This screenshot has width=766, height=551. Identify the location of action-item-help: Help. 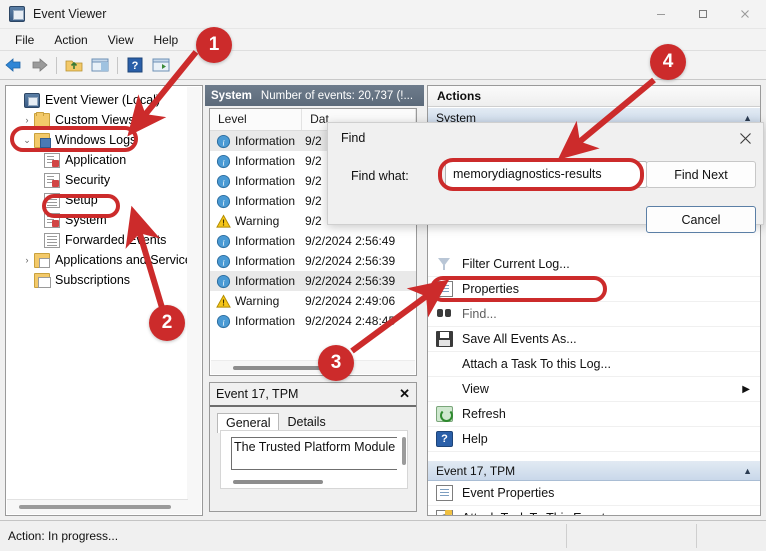
(594, 439).